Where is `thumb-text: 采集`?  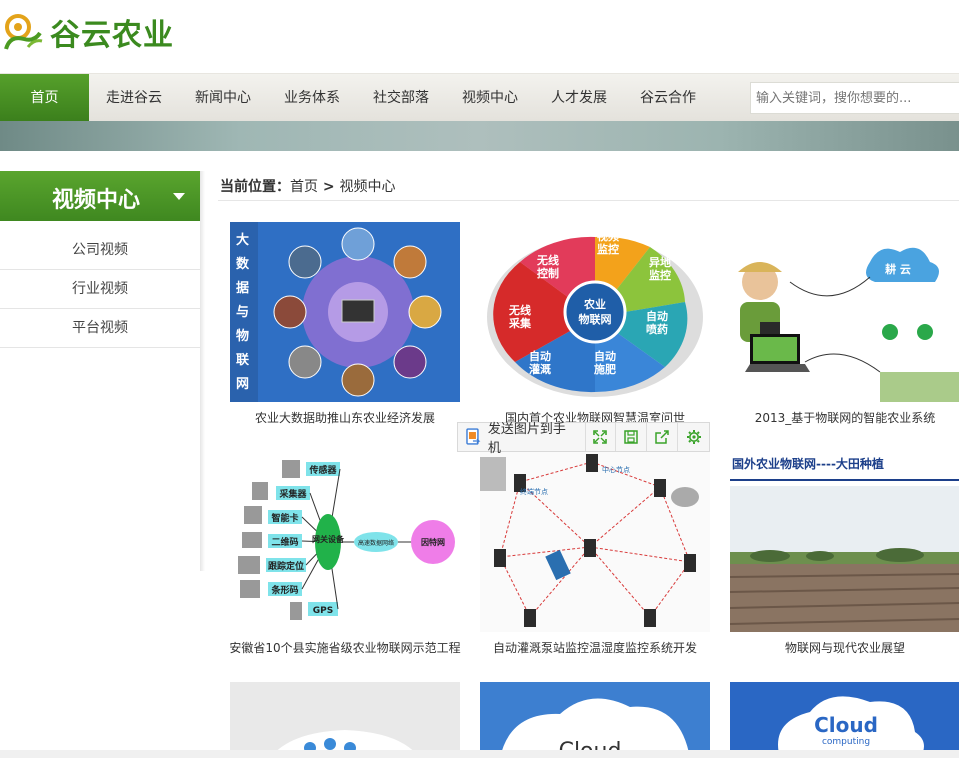
thumb-text: 采集 is located at coordinates (520, 323).